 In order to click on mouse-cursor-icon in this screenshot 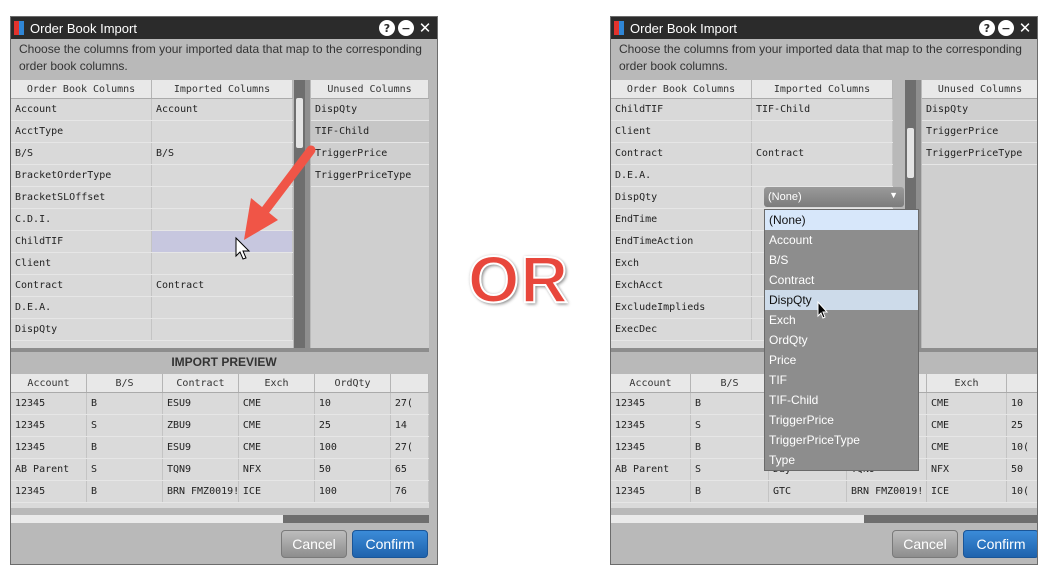, I will do `click(823, 309)`.